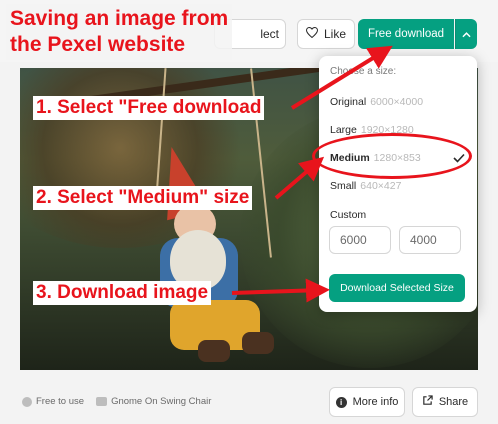 Image resolution: width=498 pixels, height=424 pixels. Describe the element at coordinates (280, 290) in the screenshot. I see `arrow-to-download-button` at that location.